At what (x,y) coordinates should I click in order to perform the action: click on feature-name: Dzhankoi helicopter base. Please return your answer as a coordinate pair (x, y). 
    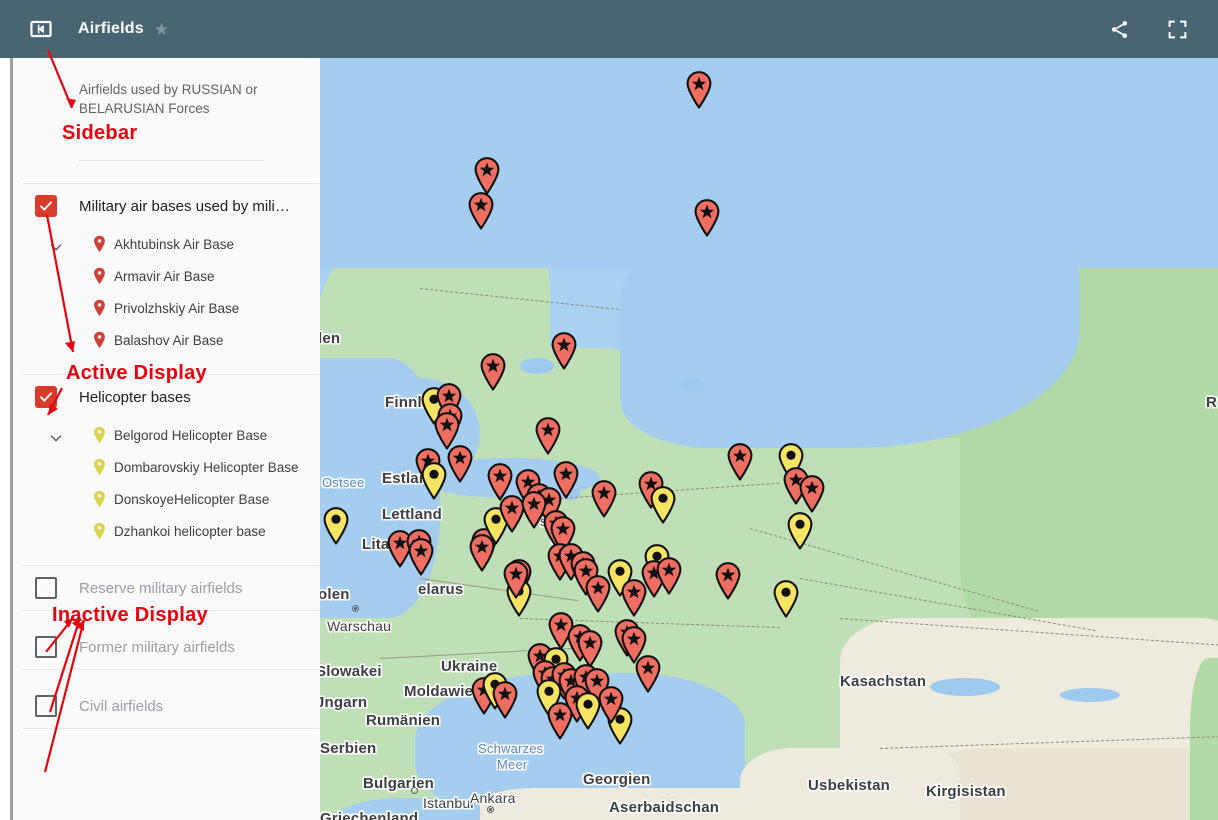
    Looking at the image, I should click on (190, 531).